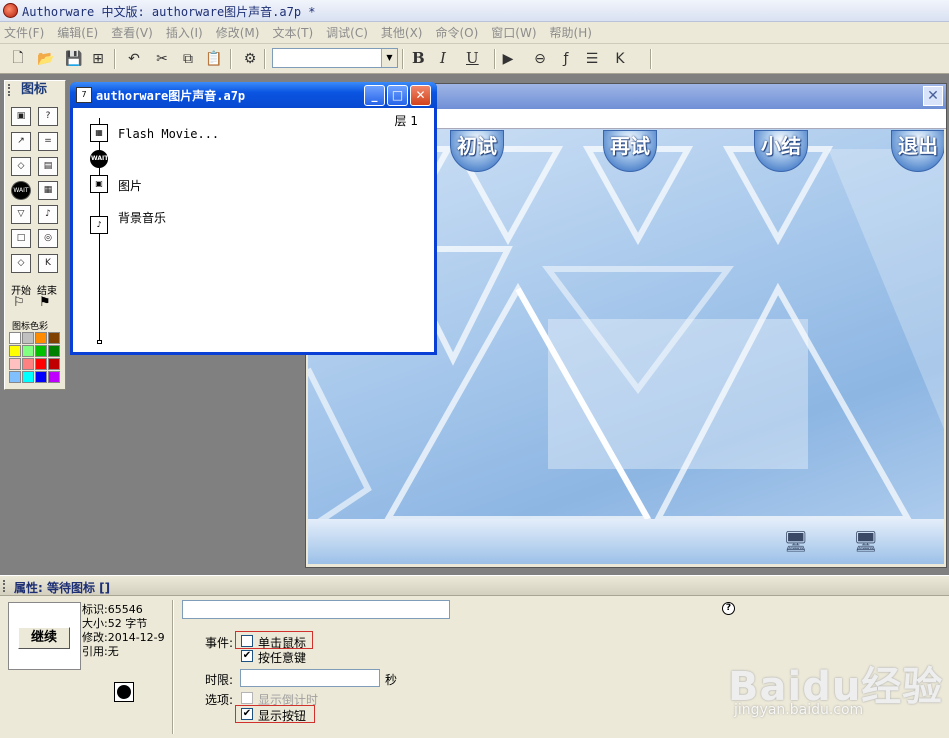 This screenshot has height=738, width=949. Describe the element at coordinates (77, 32) in the screenshot. I see `menu-item-1: 编辑(E)` at that location.